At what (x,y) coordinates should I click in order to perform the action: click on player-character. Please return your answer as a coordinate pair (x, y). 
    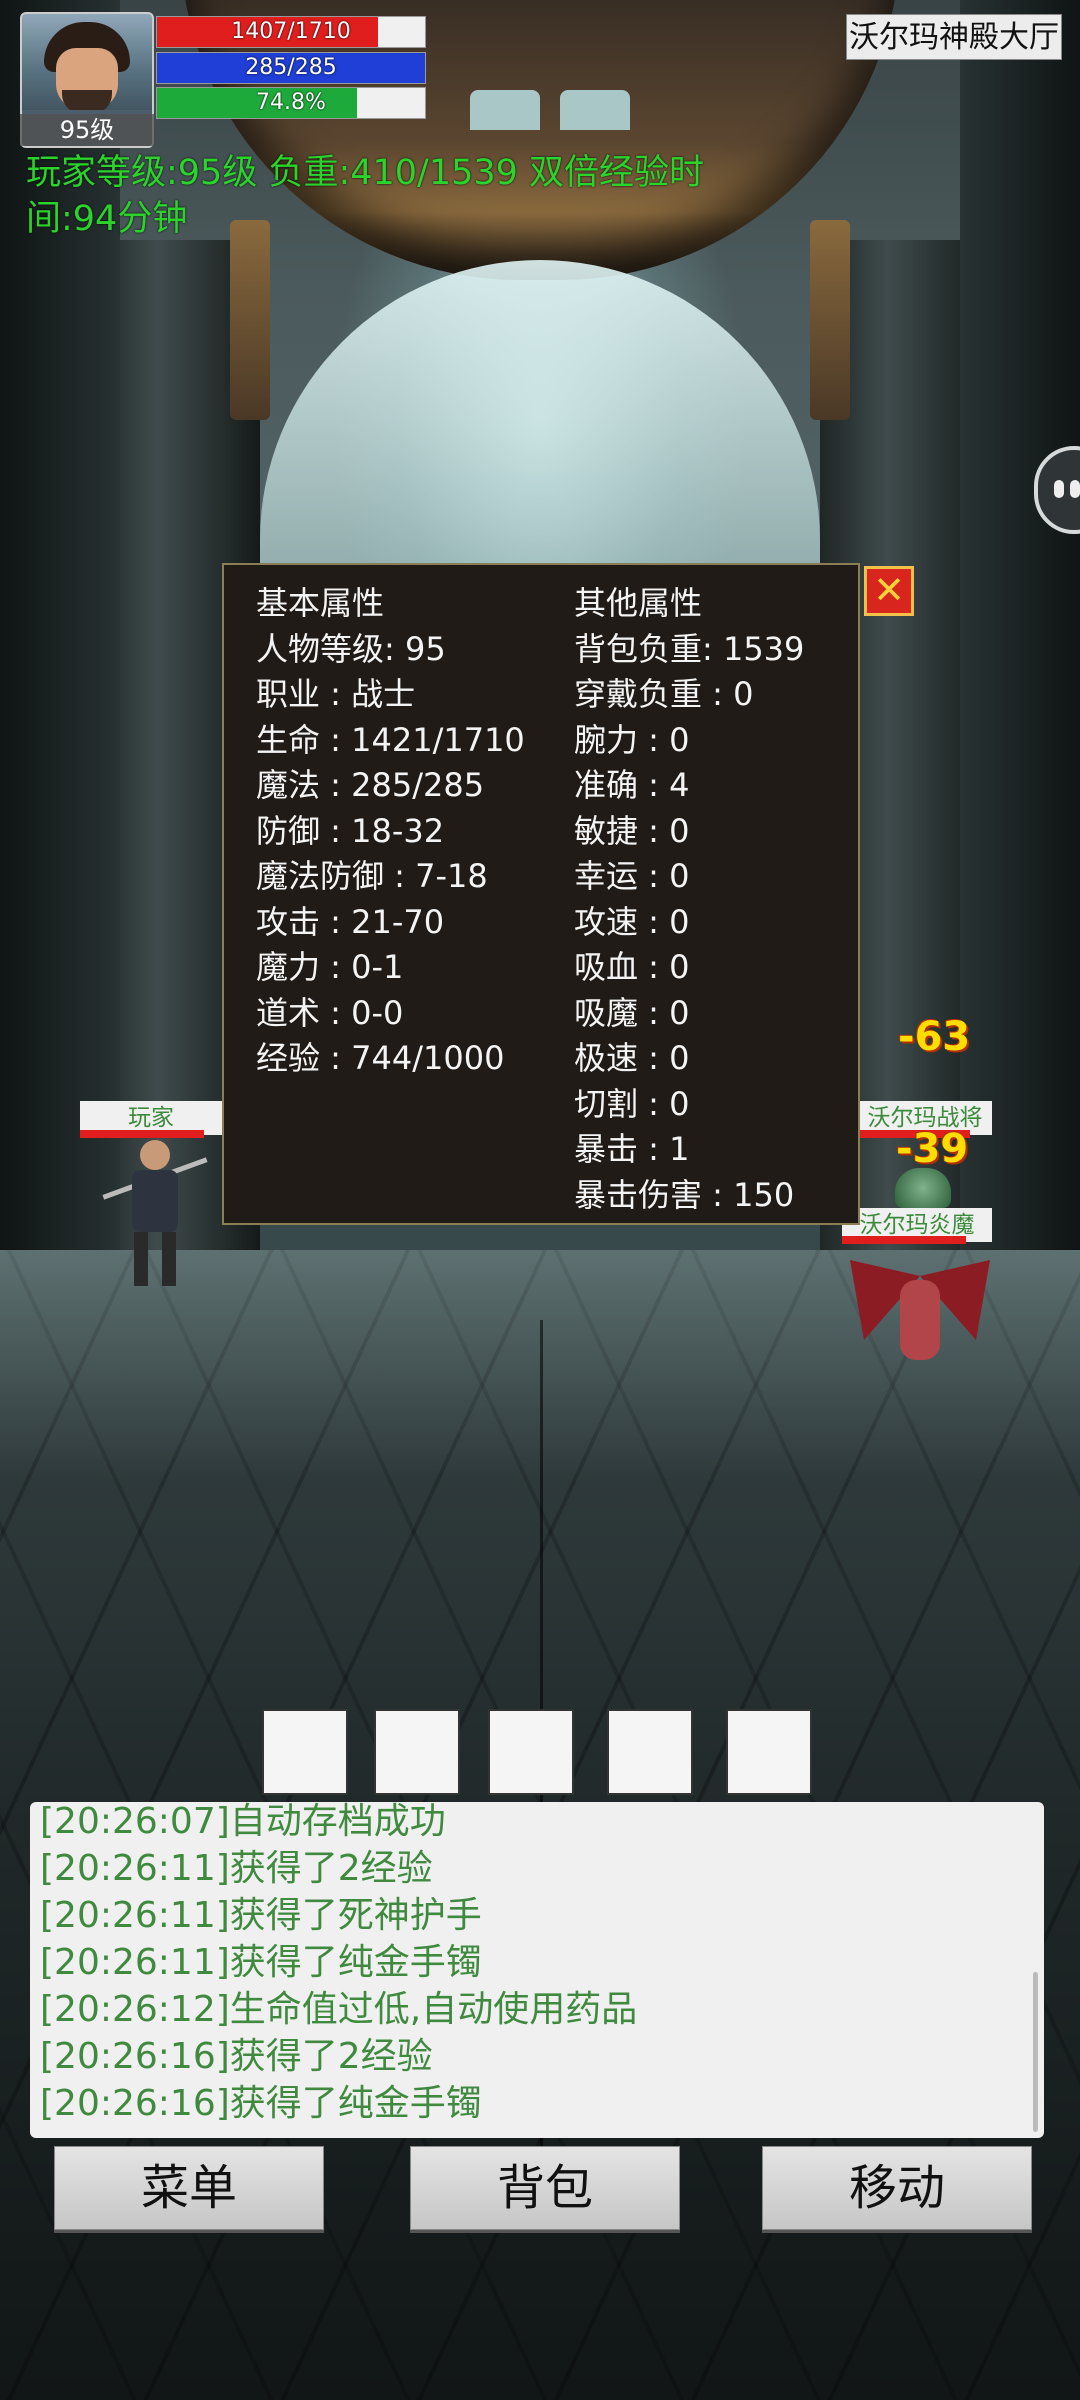
    Looking at the image, I should click on (155, 1215).